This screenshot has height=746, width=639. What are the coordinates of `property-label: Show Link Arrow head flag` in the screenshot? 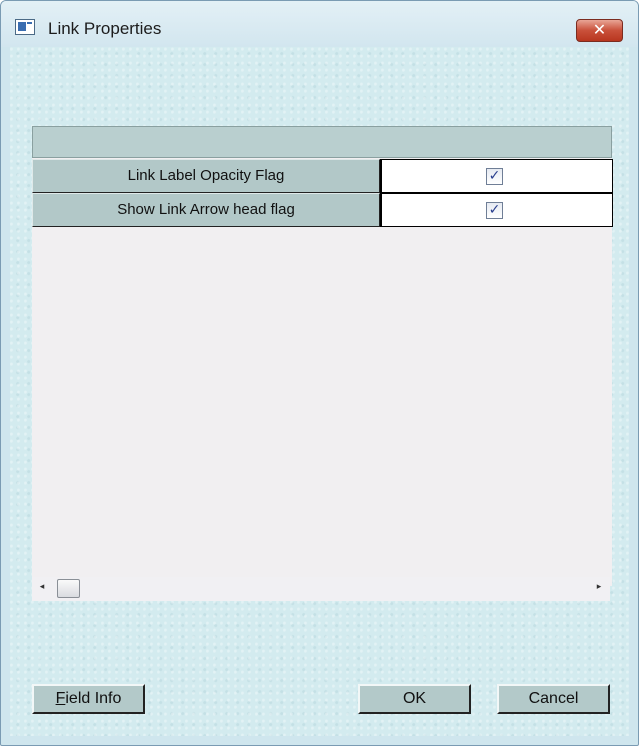 It's located at (206, 210).